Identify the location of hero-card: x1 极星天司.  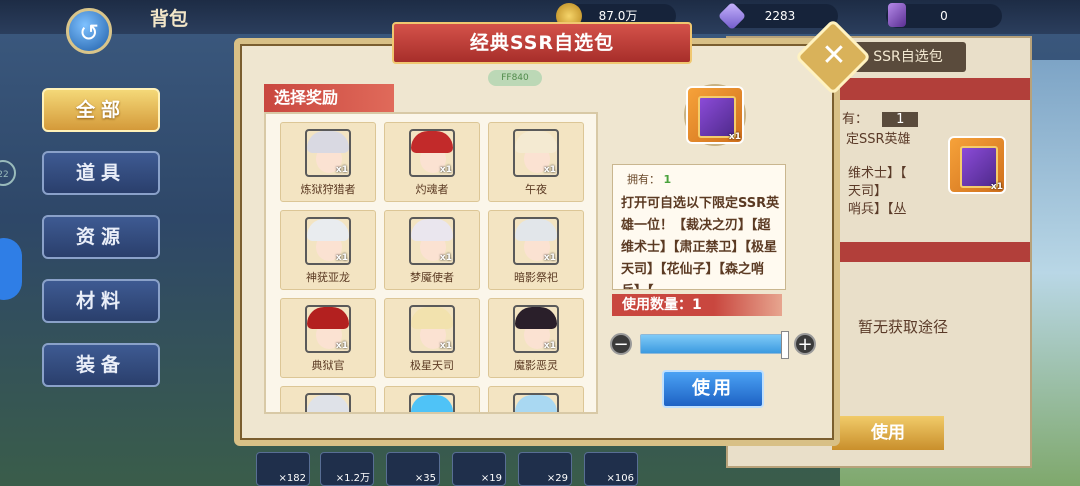
(432, 338).